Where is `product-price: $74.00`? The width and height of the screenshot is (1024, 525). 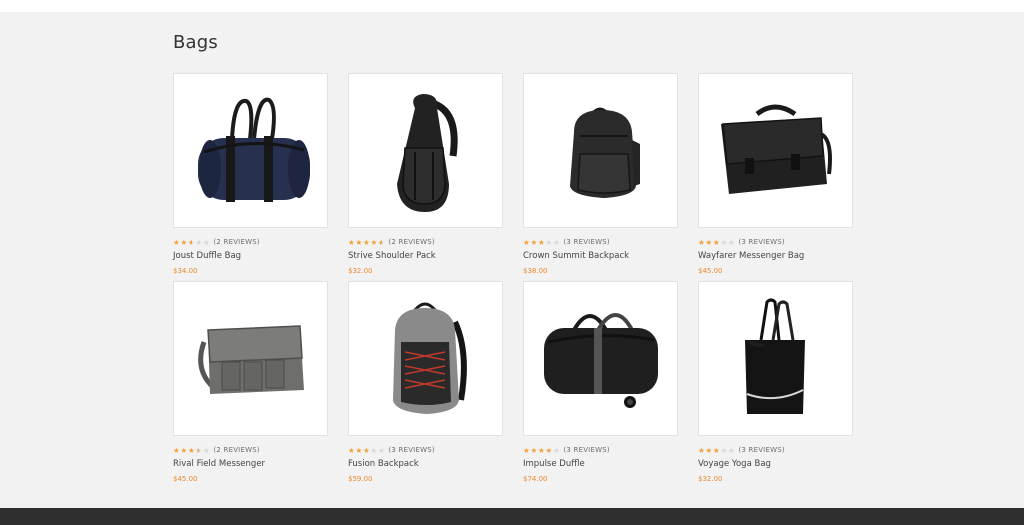 product-price: $74.00 is located at coordinates (535, 479).